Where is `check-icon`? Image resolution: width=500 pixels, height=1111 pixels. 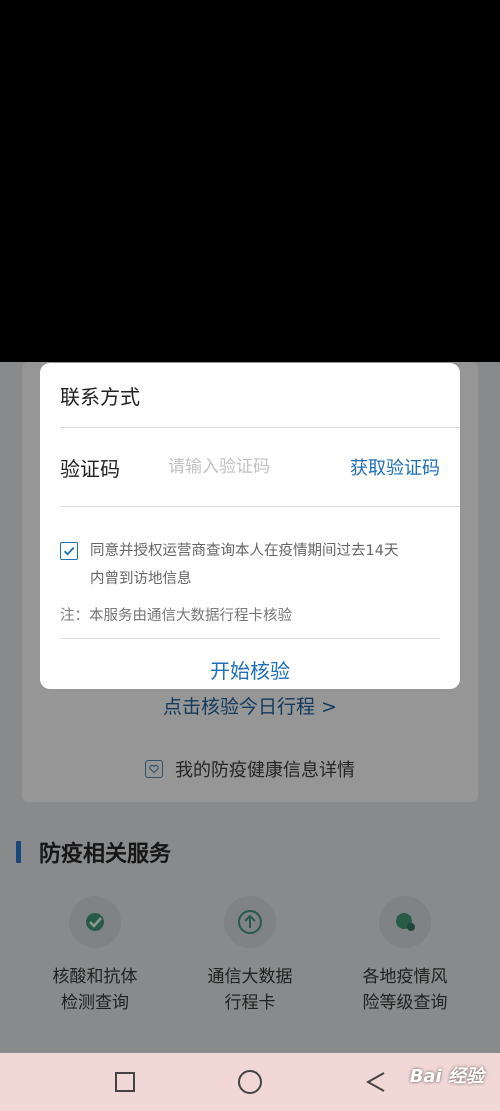
check-icon is located at coordinates (69, 551).